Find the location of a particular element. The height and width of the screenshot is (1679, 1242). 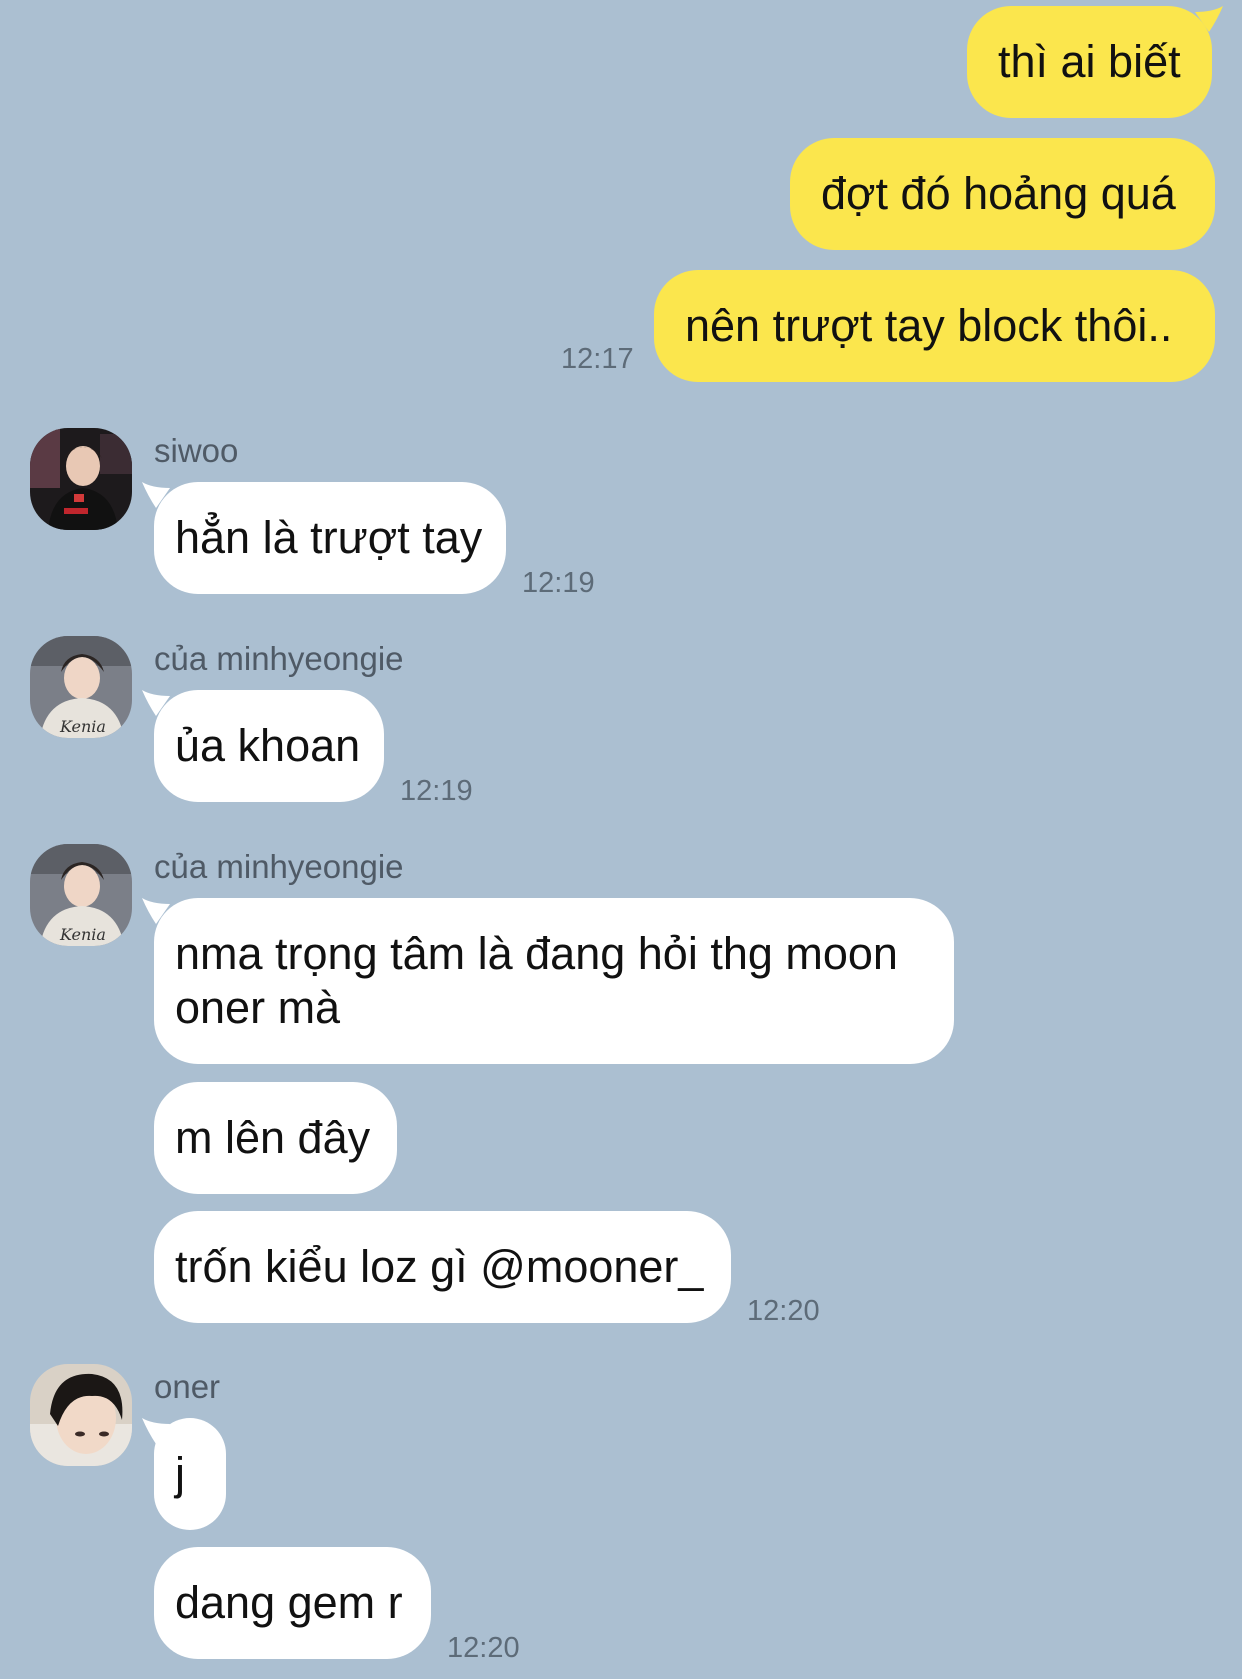

sender-name: siwoo is located at coordinates (196, 450).